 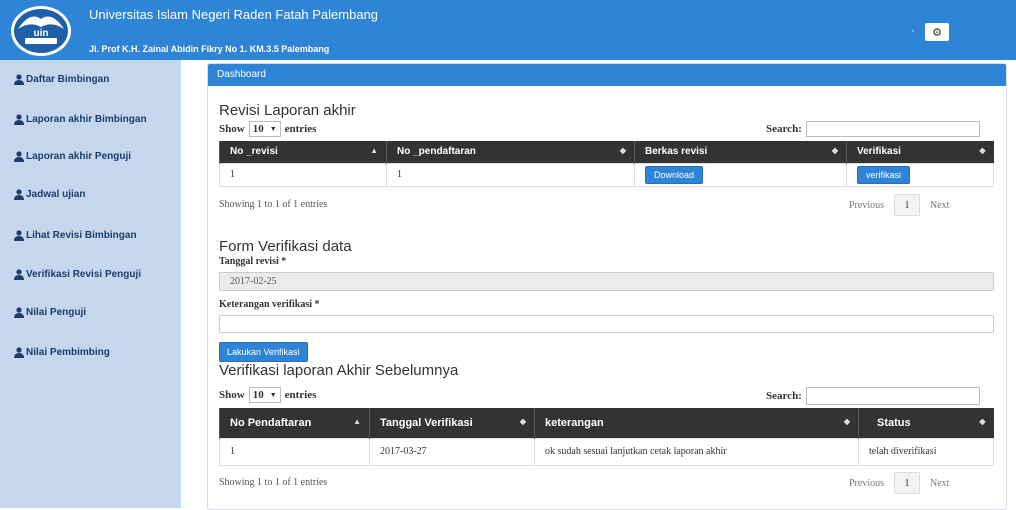 What do you see at coordinates (303, 174) in the screenshot?
I see `cell-no-revisi: 1` at bounding box center [303, 174].